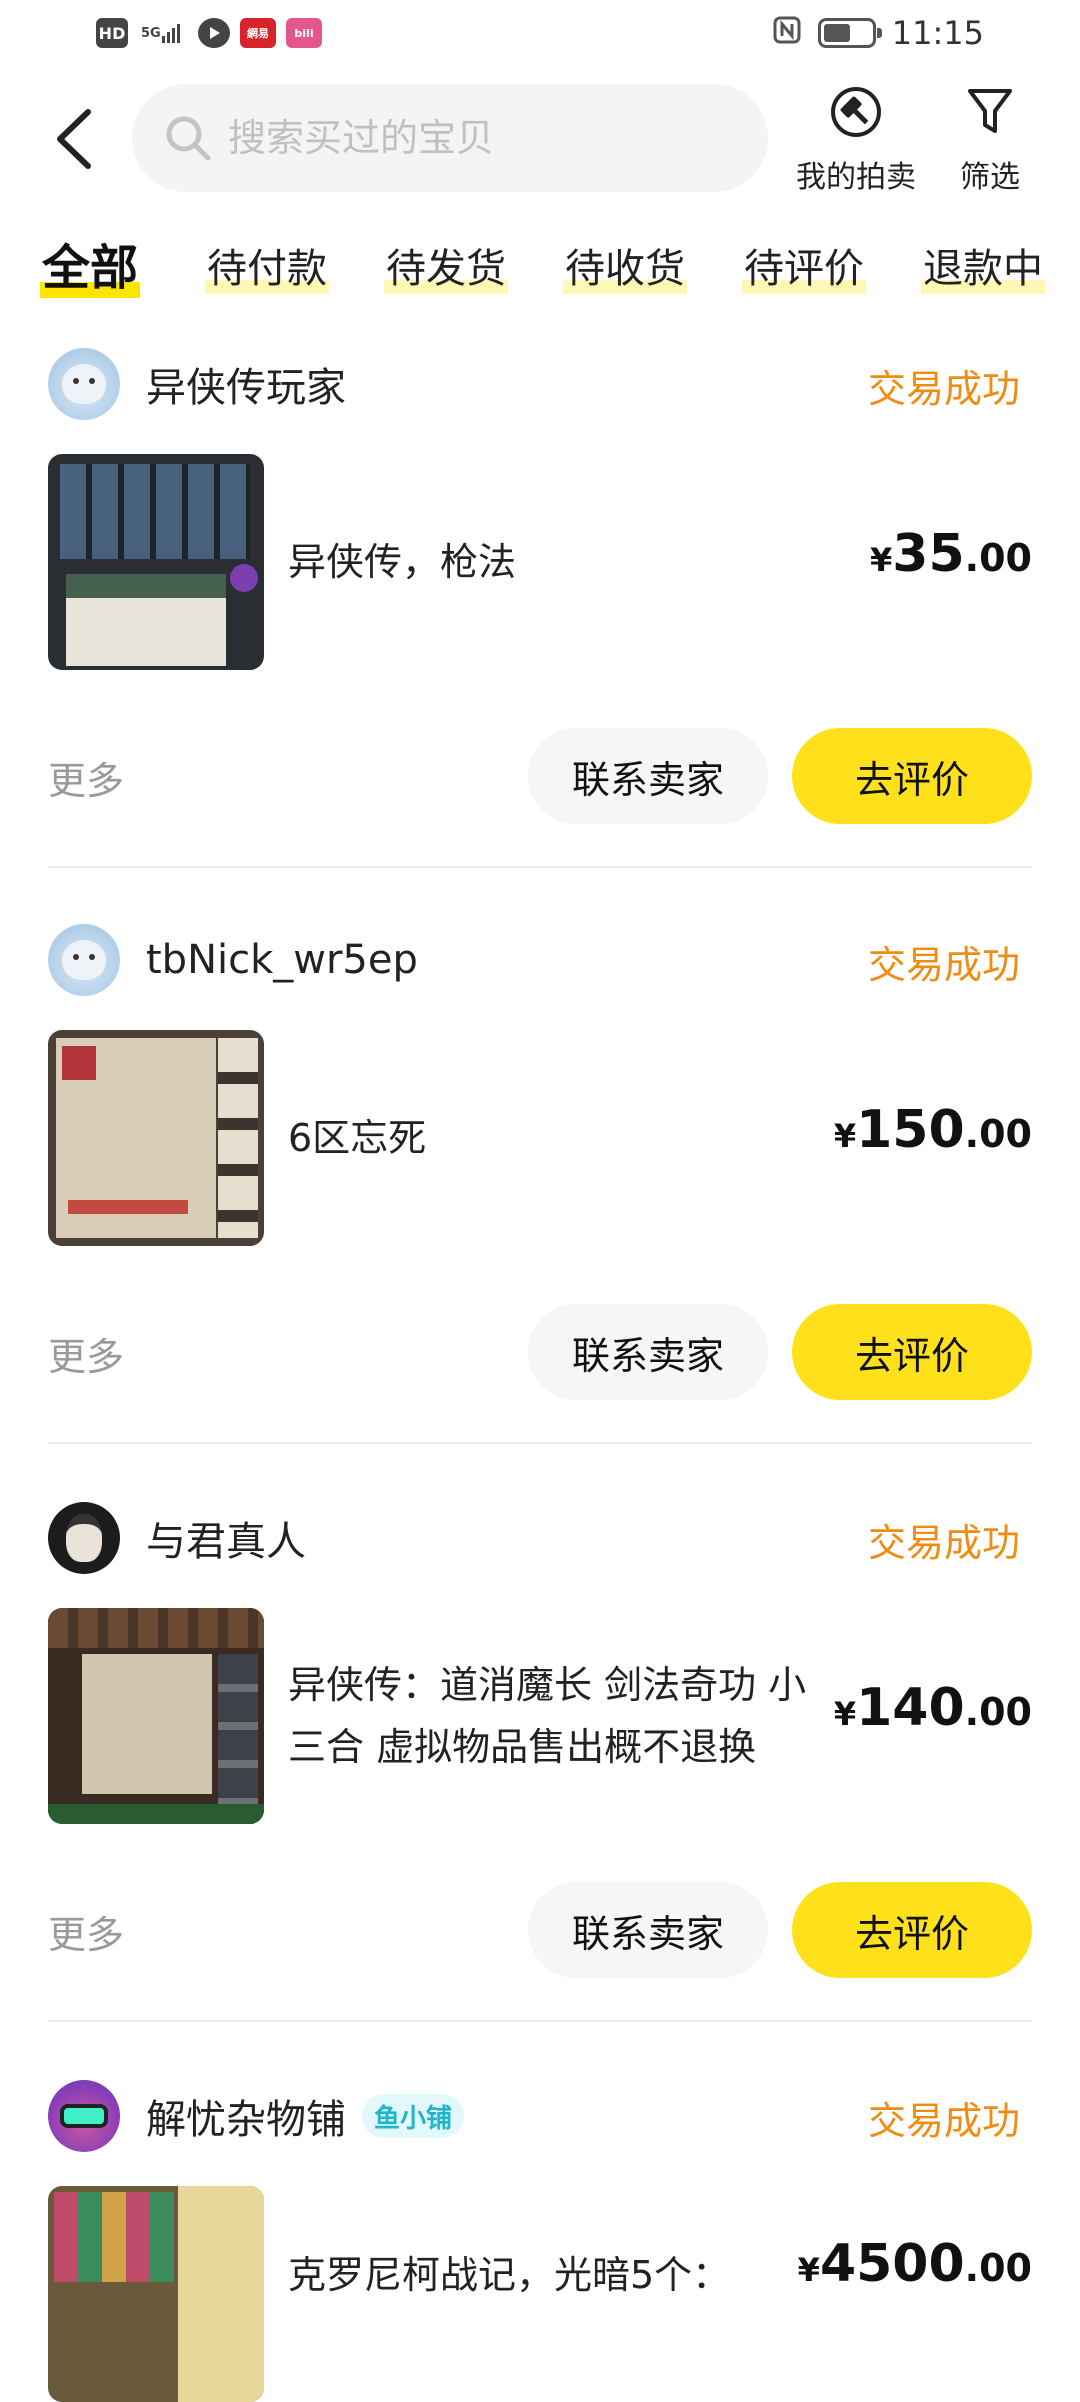  What do you see at coordinates (188, 138) in the screenshot?
I see `search-icon` at bounding box center [188, 138].